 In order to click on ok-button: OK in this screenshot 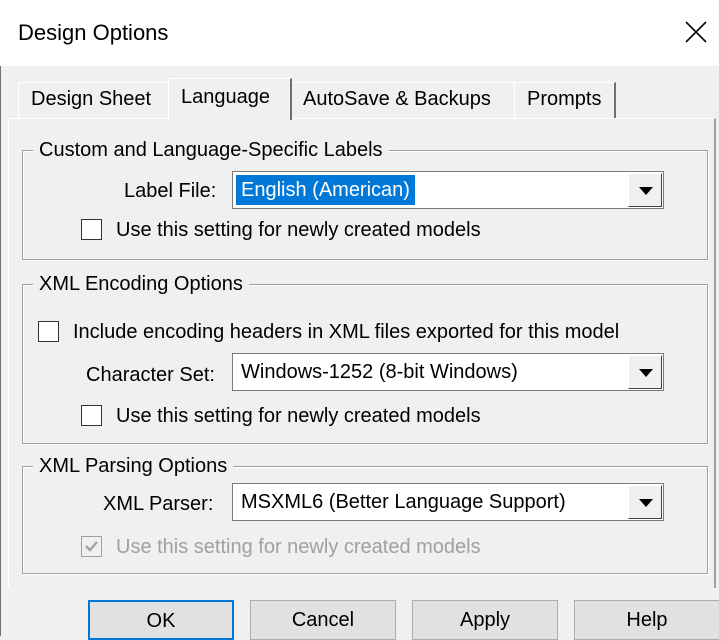, I will do `click(161, 620)`.